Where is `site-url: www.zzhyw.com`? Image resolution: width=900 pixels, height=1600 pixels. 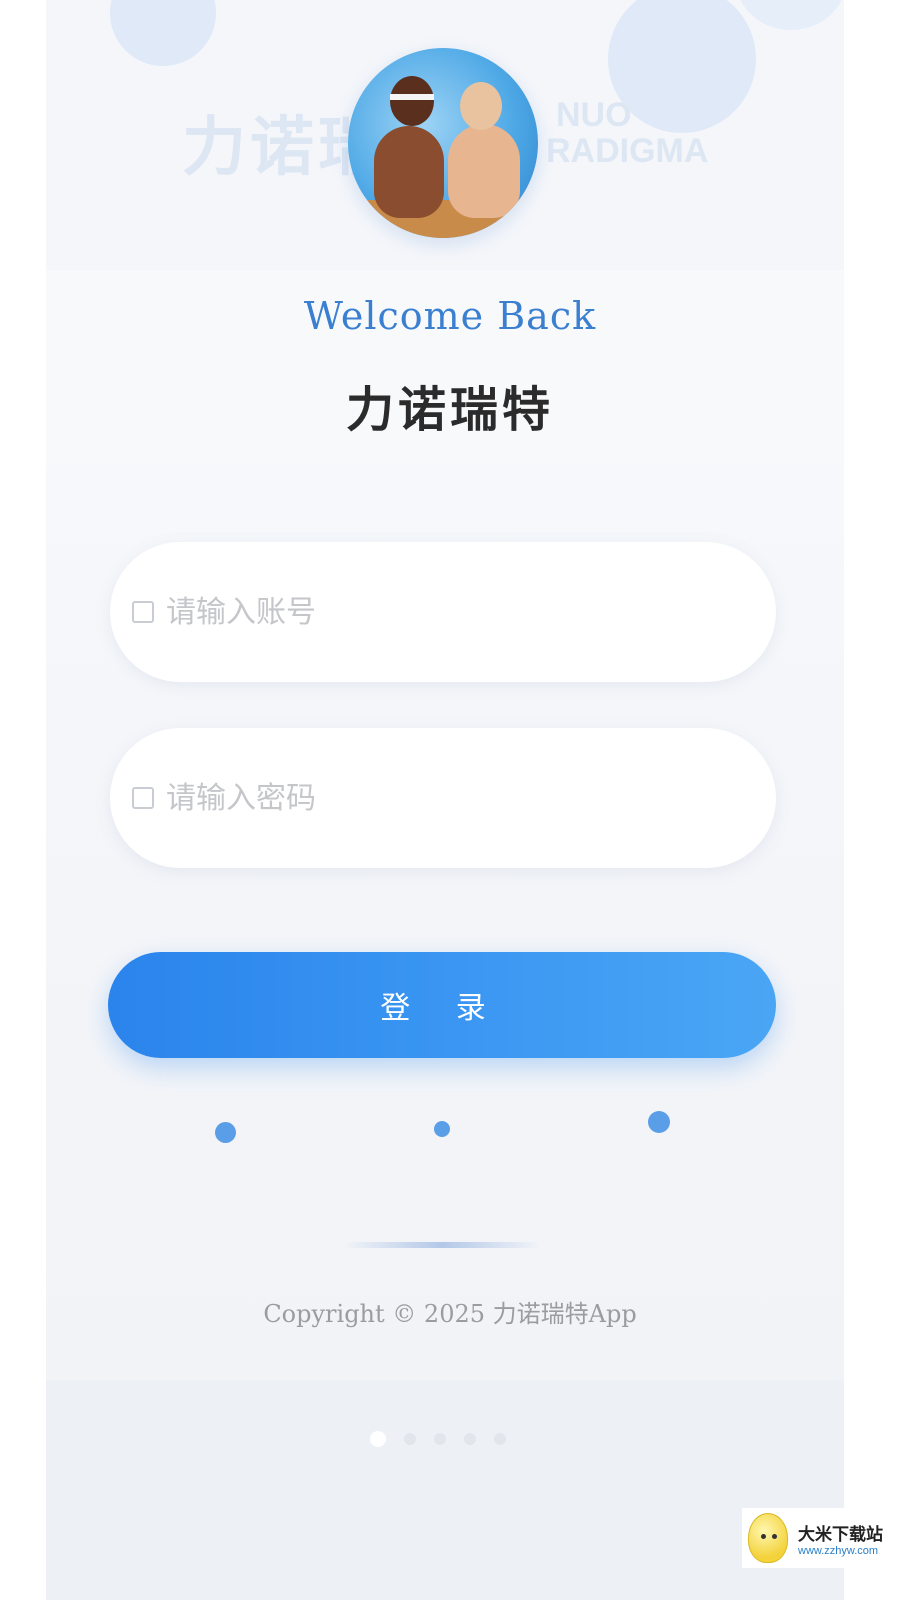
site-url: www.zzhyw.com is located at coordinates (838, 1550).